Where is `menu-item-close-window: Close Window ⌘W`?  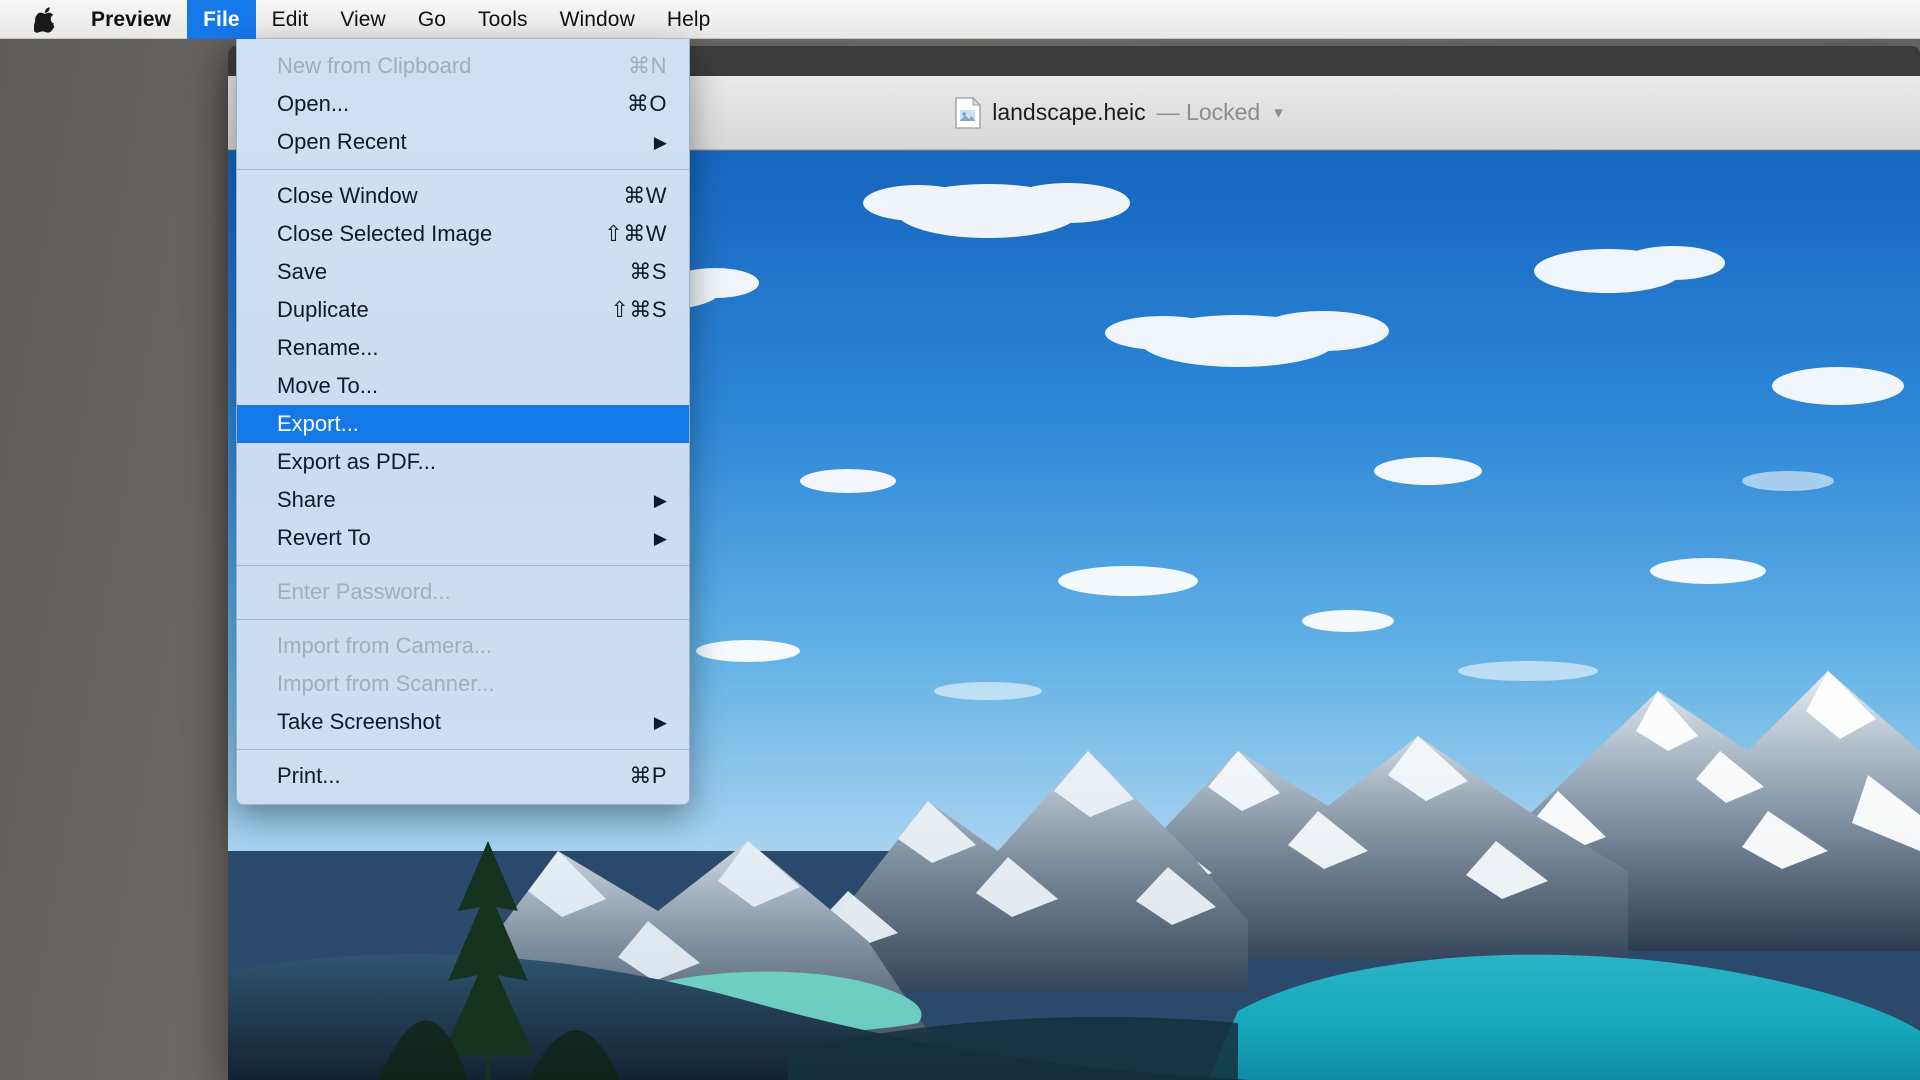
menu-item-close-window: Close Window ⌘W is located at coordinates (463, 196).